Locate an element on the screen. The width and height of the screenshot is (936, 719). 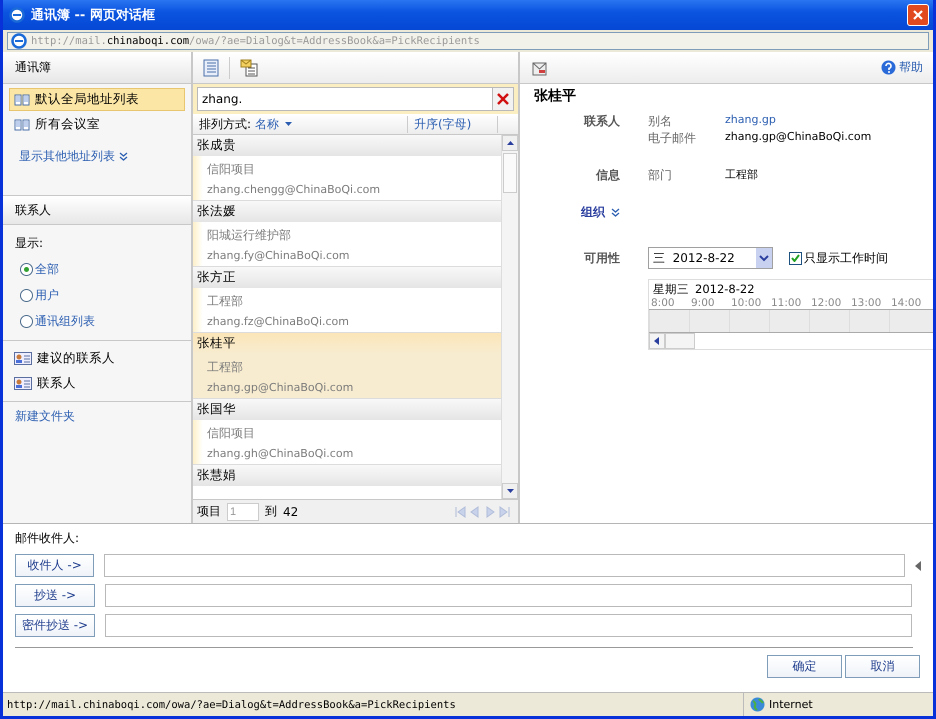
field-label: 电子邮件 is located at coordinates (672, 138).